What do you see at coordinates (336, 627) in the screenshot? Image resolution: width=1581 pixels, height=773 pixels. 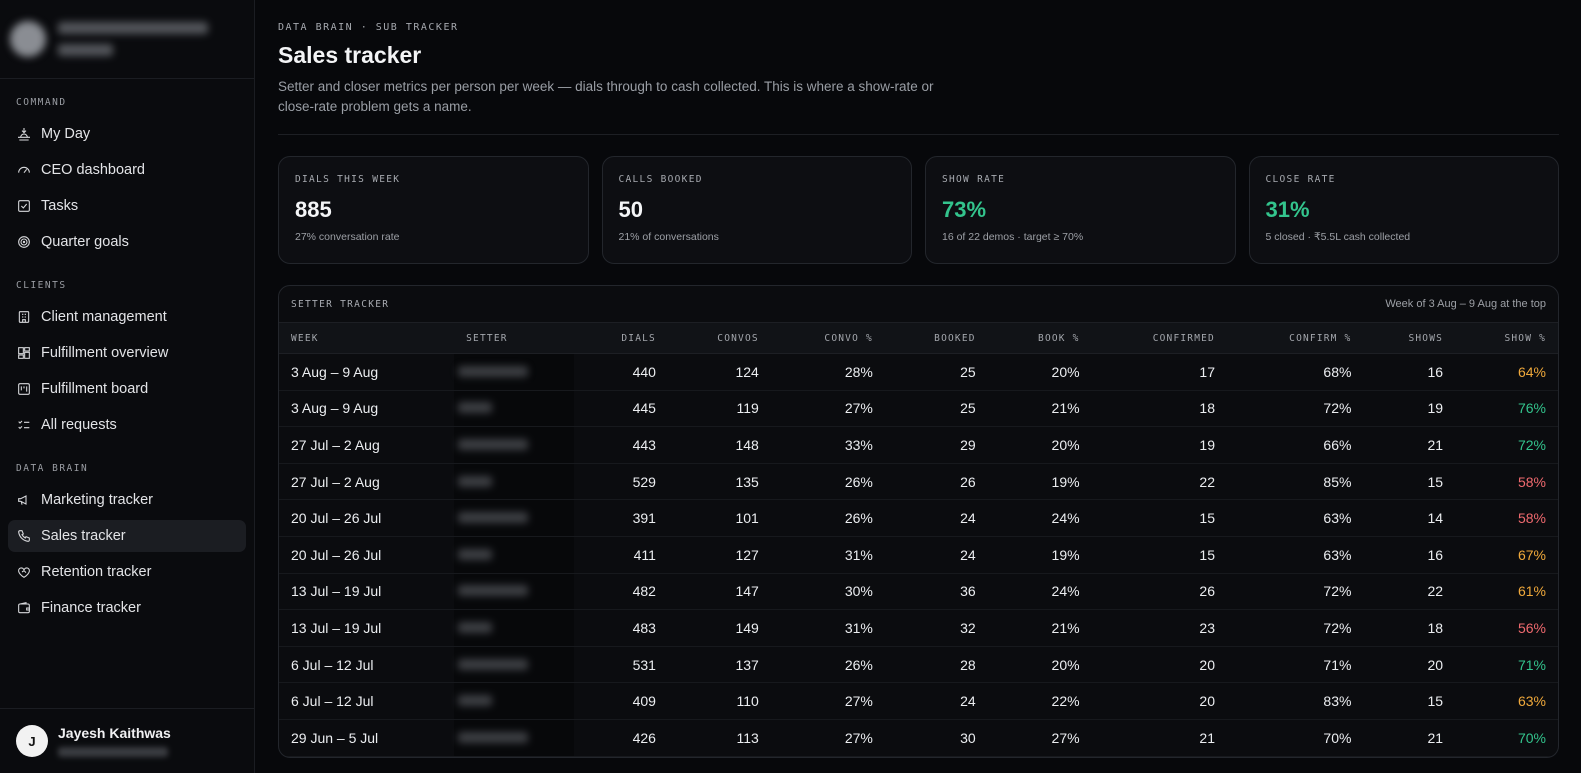 I see `cell-week: 13 Jul – 19 Jul` at bounding box center [336, 627].